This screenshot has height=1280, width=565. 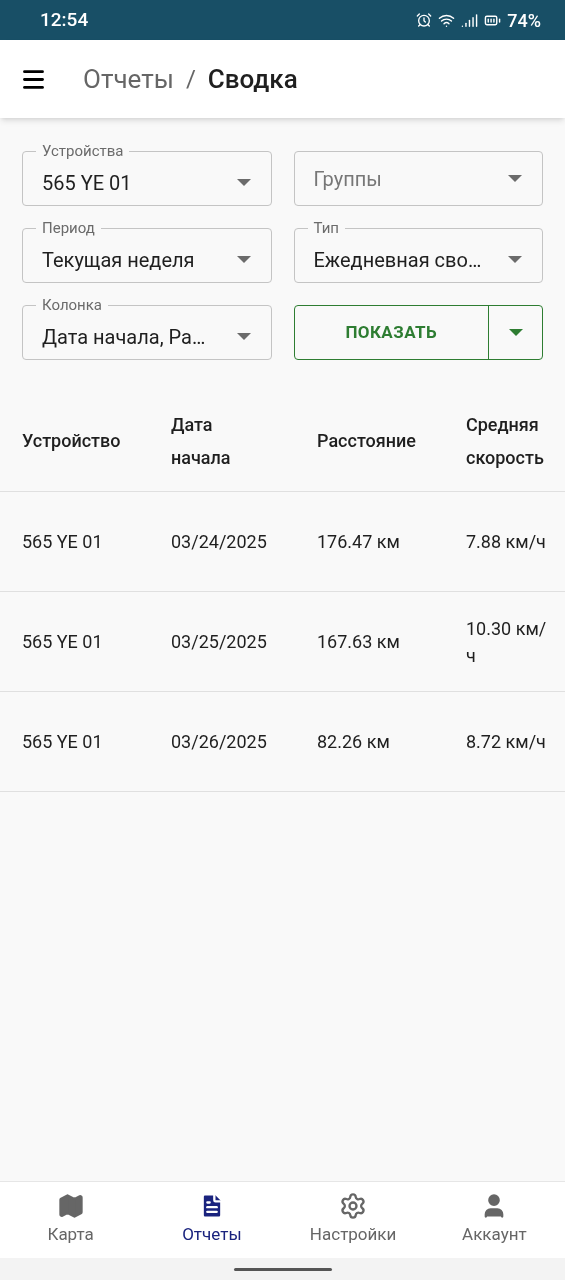 I want to click on table-cell-text: 7.88 км/ч, so click(x=506, y=542).